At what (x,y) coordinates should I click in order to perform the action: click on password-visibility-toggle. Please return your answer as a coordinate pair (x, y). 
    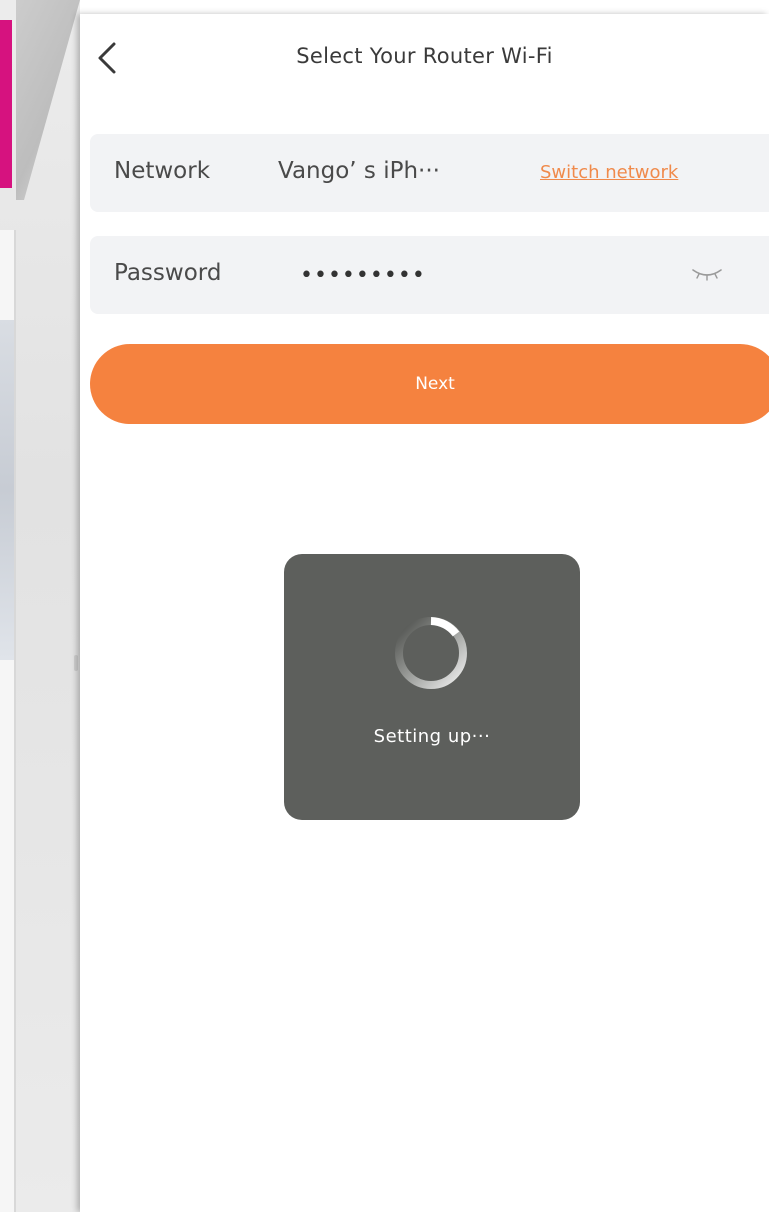
    Looking at the image, I should click on (707, 274).